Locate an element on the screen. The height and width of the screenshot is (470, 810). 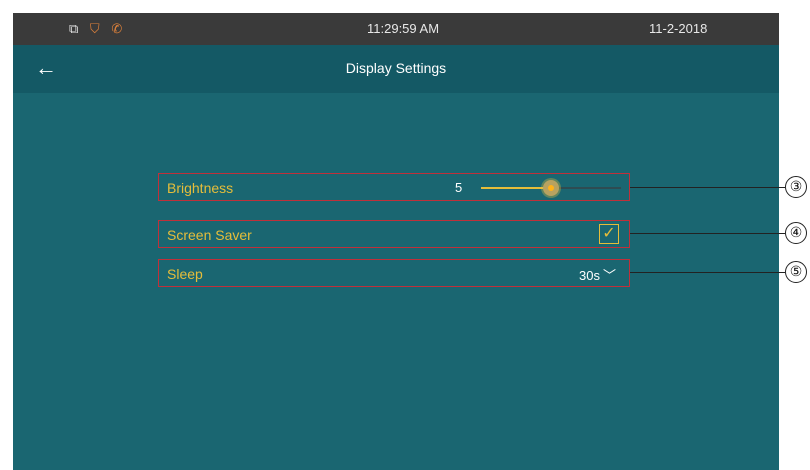
brightness-slider-handle is located at coordinates (551, 188).